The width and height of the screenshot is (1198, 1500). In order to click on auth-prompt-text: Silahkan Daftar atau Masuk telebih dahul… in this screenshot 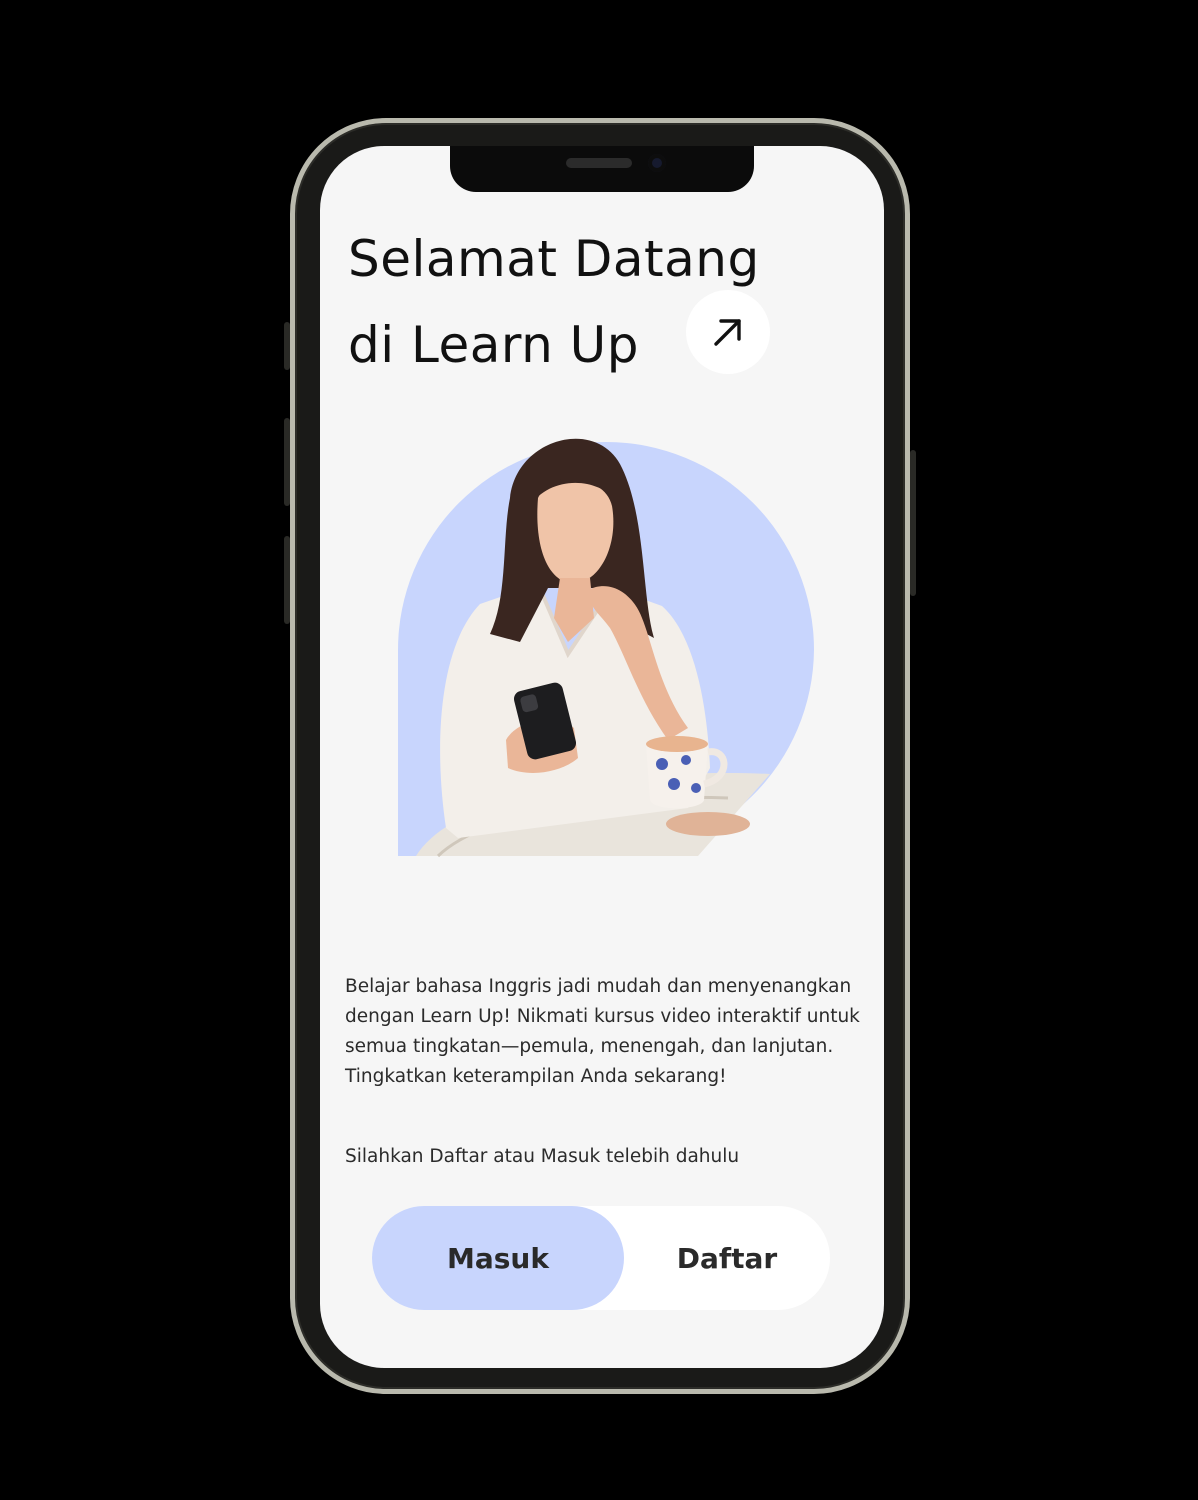, I will do `click(542, 1156)`.